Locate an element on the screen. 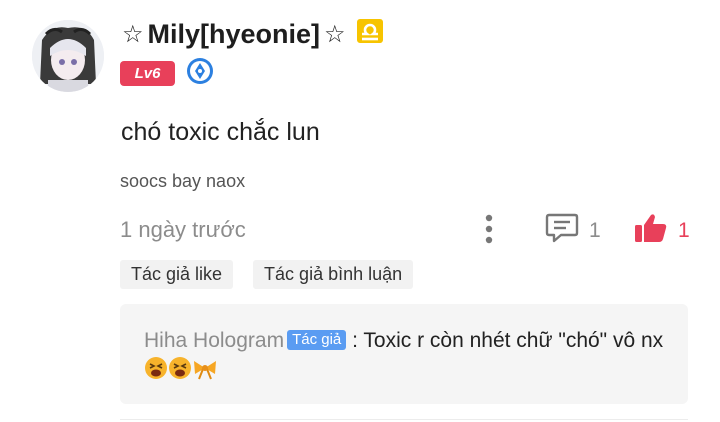 The width and height of the screenshot is (720, 422). star-right: ☆ is located at coordinates (335, 34).